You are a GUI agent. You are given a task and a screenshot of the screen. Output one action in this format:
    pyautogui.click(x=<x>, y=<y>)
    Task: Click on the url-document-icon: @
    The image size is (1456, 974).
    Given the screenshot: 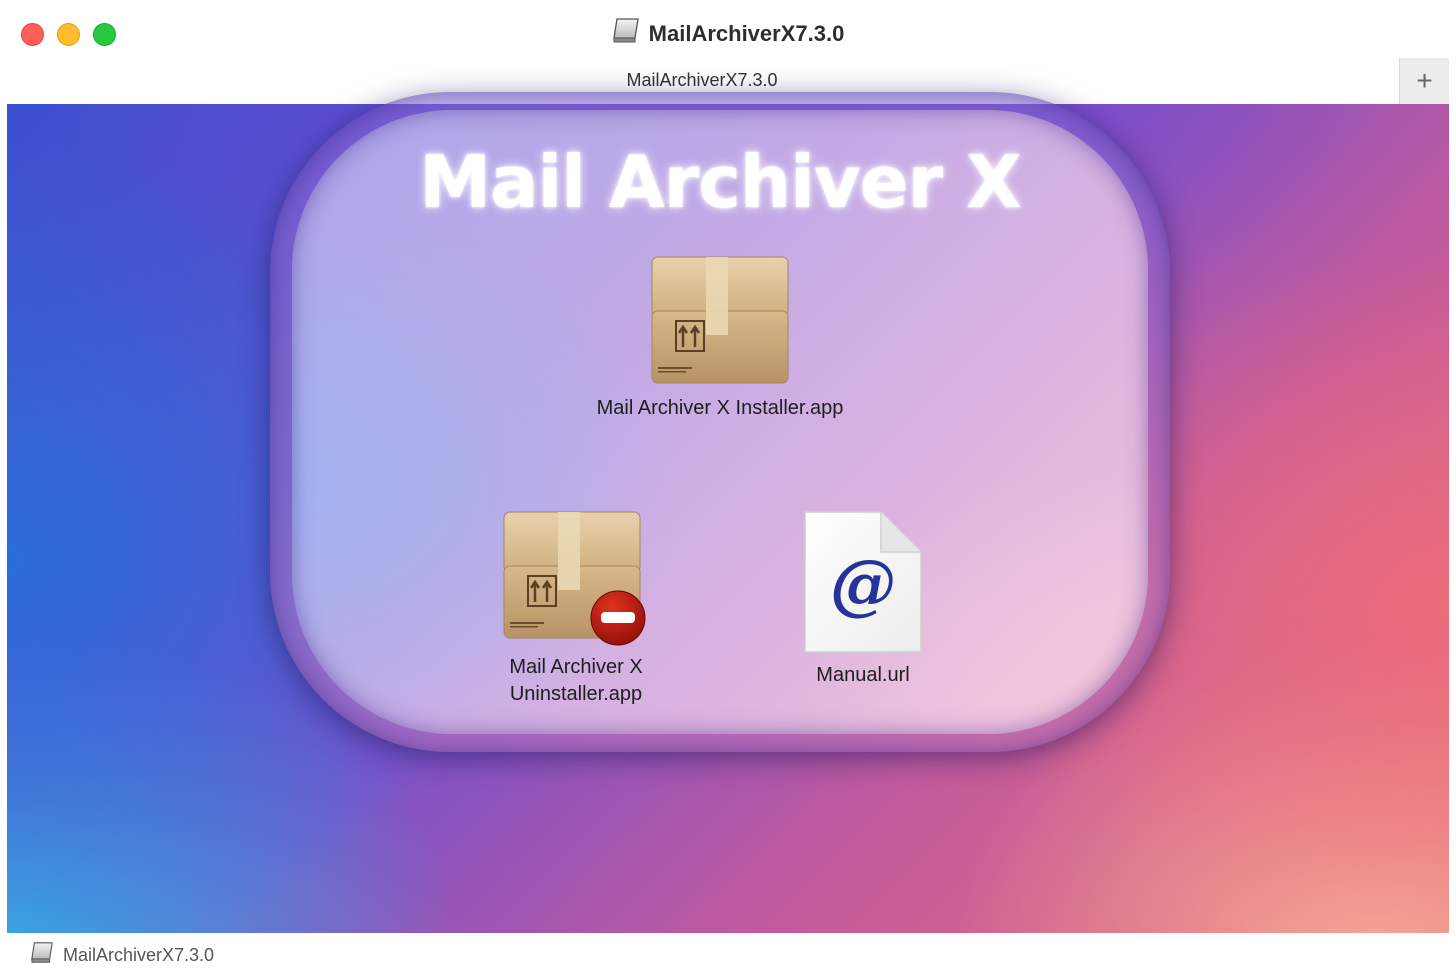 What is the action you would take?
    pyautogui.click(x=863, y=582)
    